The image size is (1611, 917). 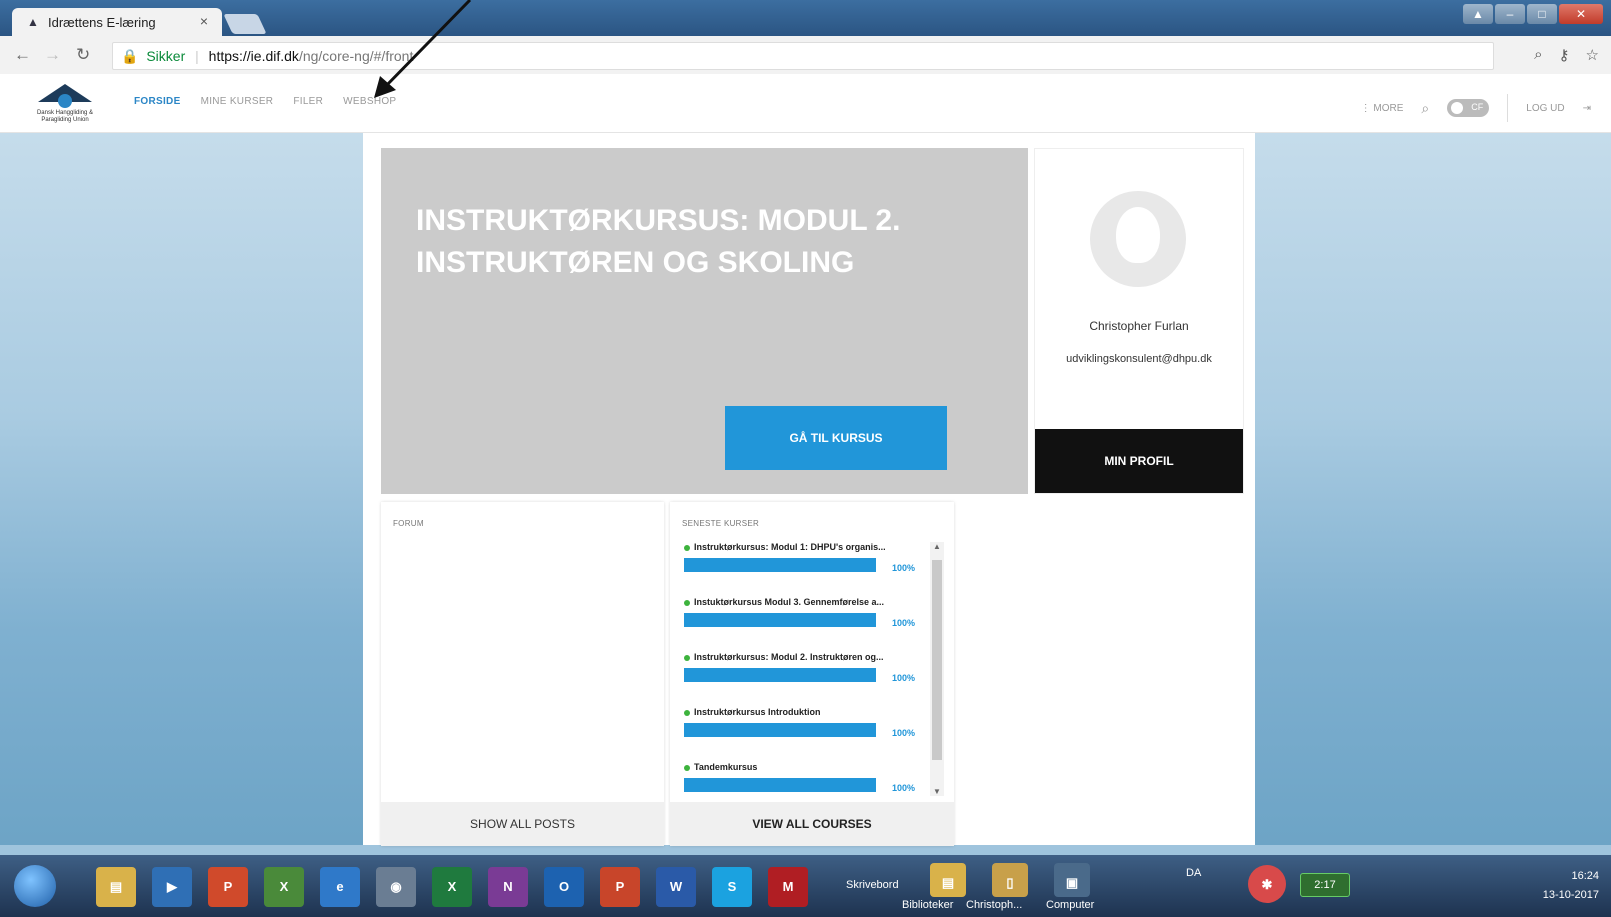 I want to click on go-to-course-button: GÅ TIL KURSUS, so click(x=836, y=438).